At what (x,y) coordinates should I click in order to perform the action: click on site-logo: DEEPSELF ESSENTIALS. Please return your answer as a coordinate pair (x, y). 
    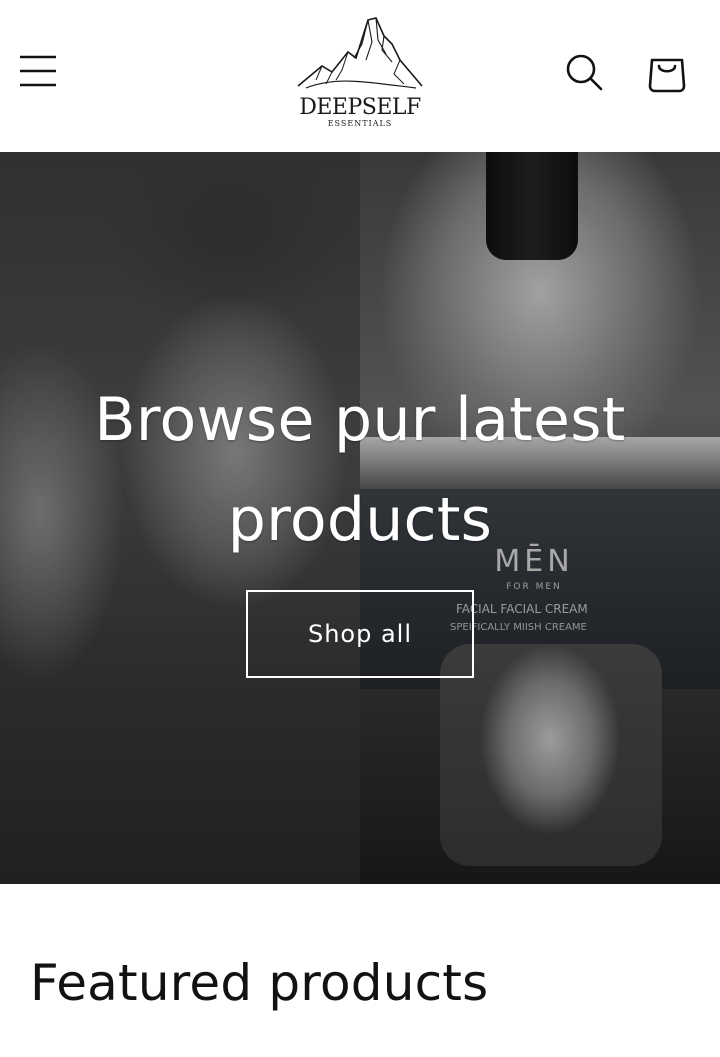
    Looking at the image, I should click on (360, 73).